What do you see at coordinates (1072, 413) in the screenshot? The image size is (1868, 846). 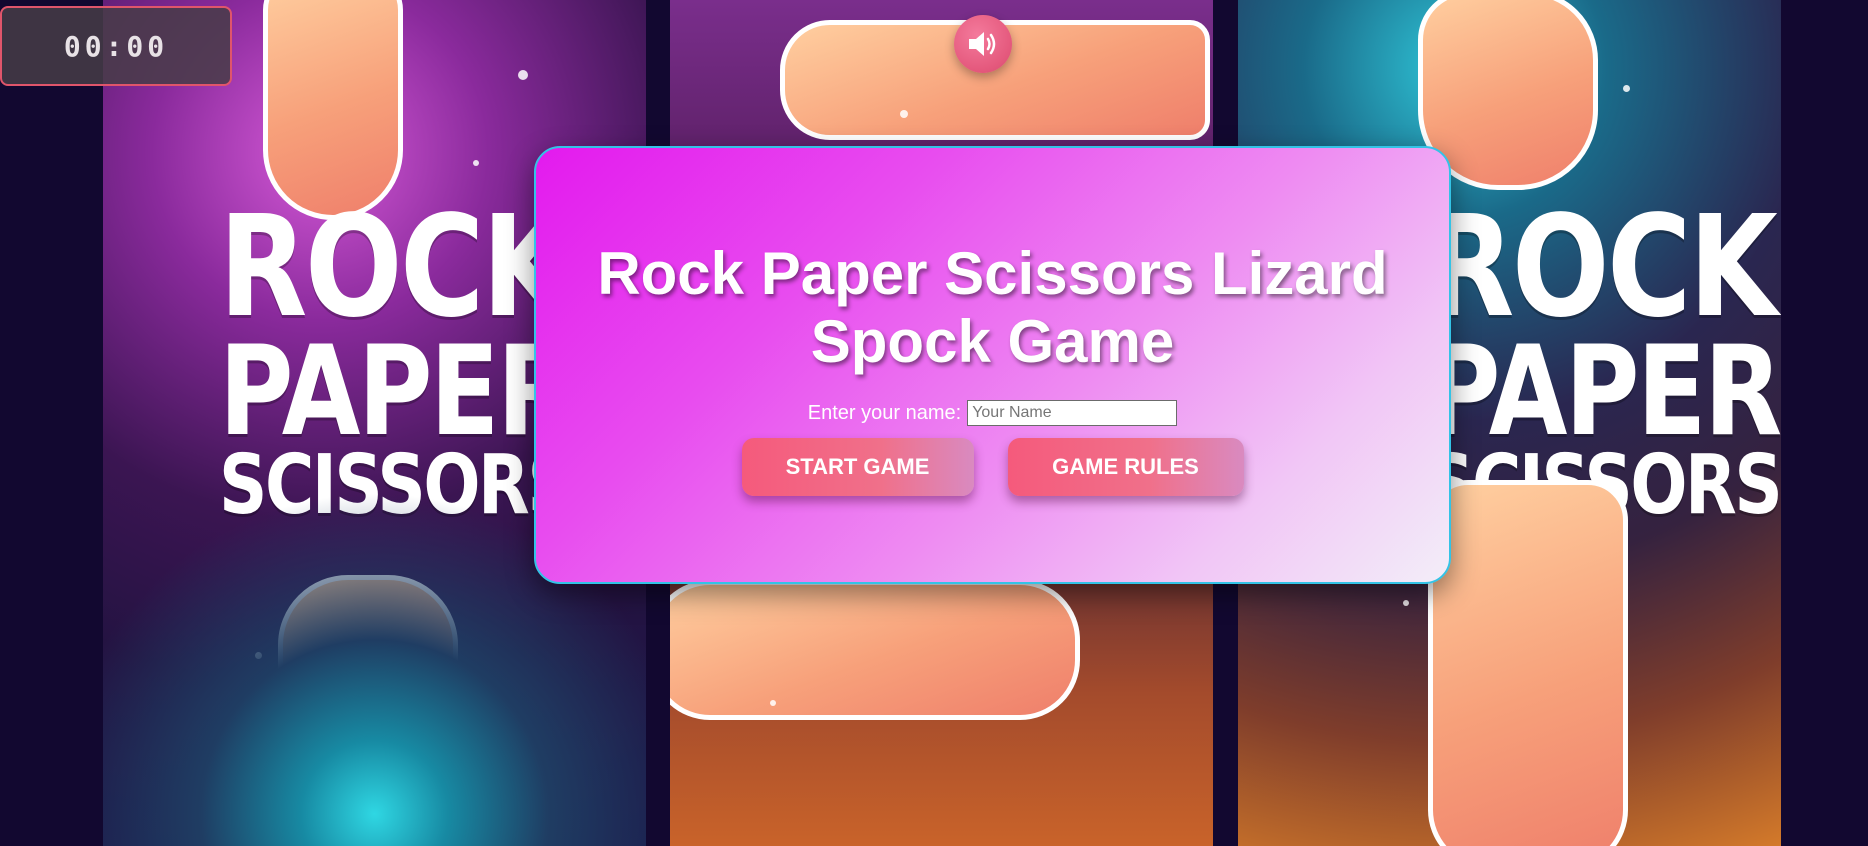 I see `name-input` at bounding box center [1072, 413].